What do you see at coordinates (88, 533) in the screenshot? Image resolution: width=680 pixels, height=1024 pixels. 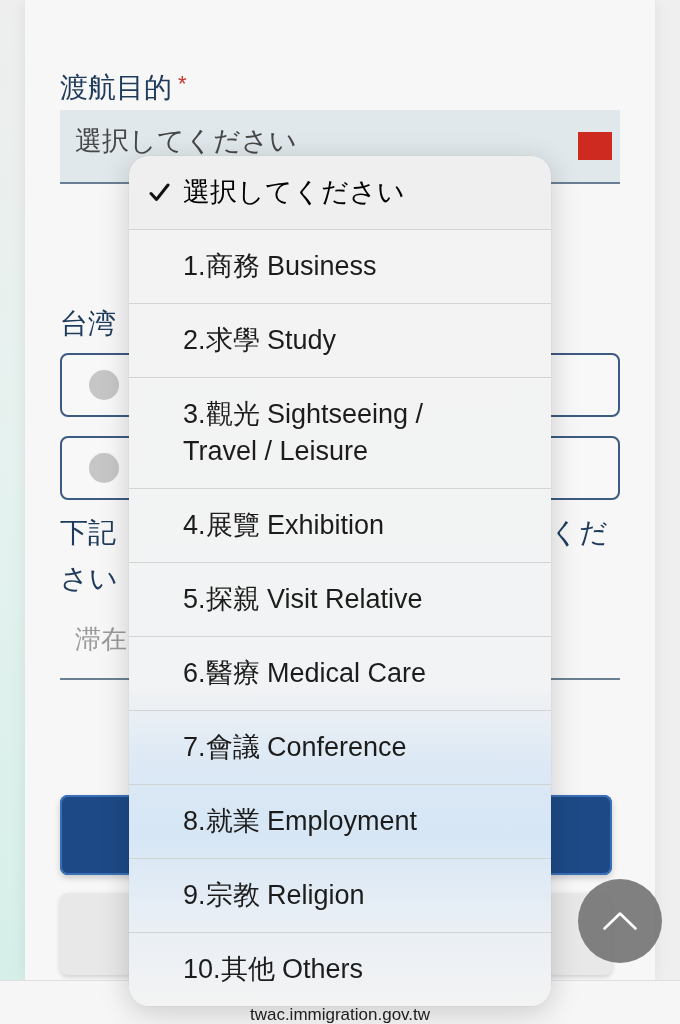 I see `notice-text: 下記` at bounding box center [88, 533].